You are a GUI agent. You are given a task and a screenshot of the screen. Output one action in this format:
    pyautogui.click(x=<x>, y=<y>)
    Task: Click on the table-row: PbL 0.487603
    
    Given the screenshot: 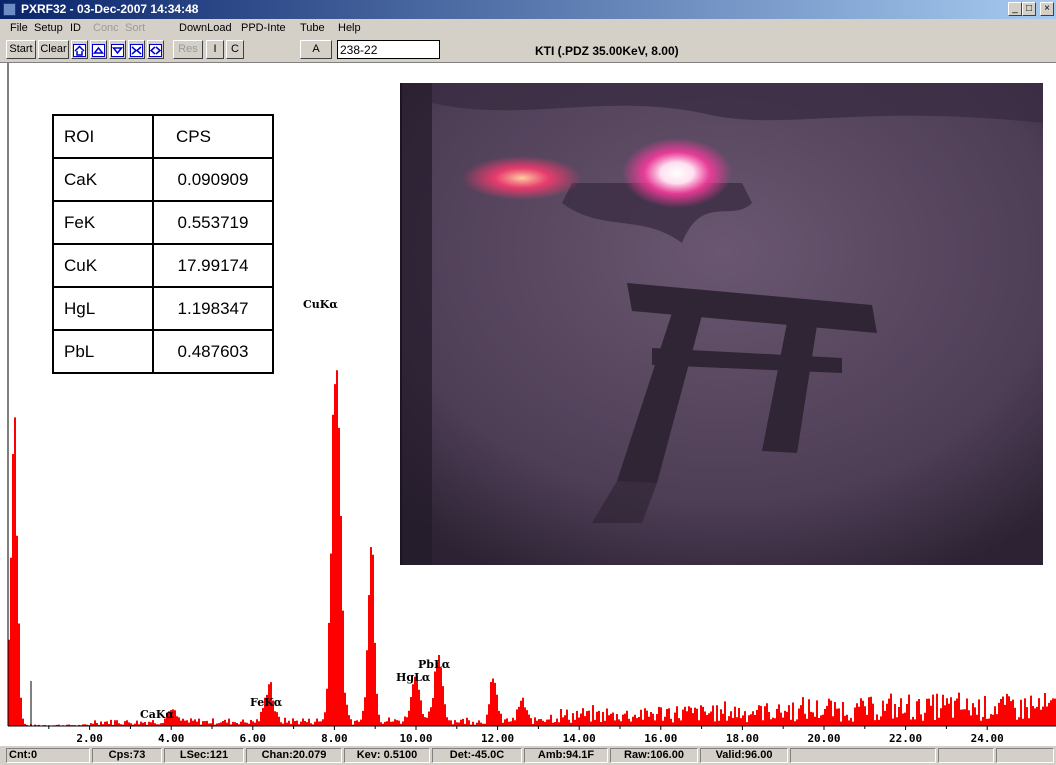 What is the action you would take?
    pyautogui.click(x=163, y=351)
    